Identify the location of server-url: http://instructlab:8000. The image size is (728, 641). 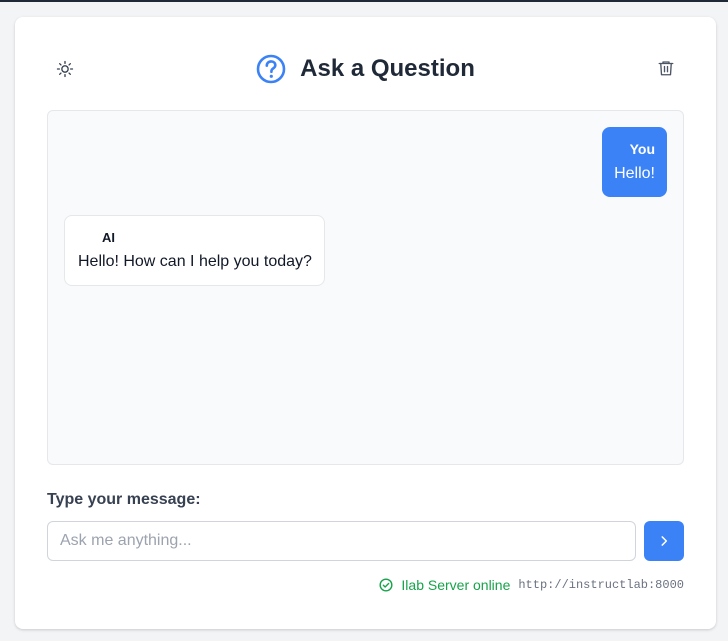
(601, 585).